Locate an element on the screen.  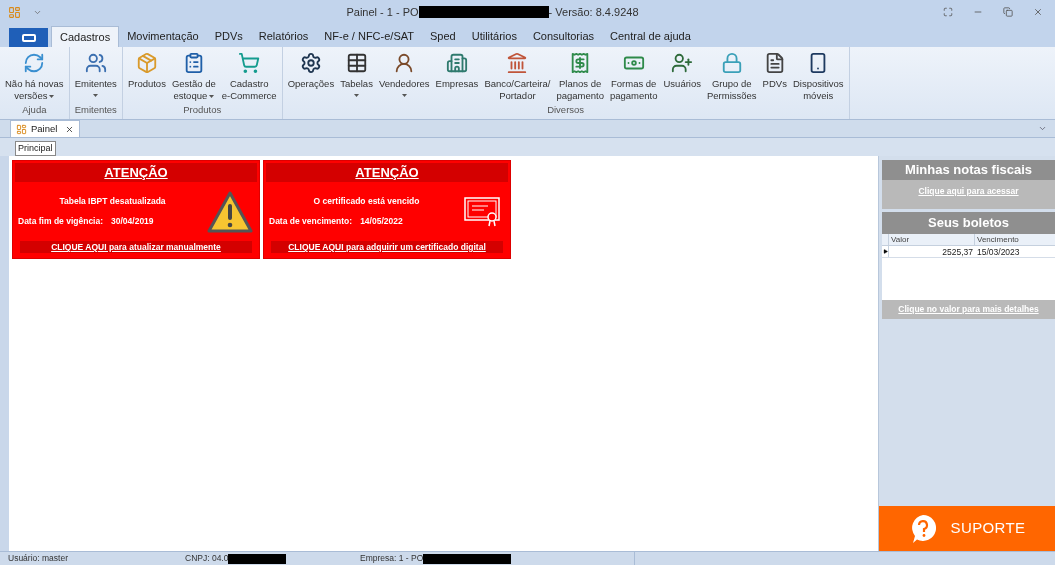
alert-link: CLIQUE AQUI para atualizar manualmente is located at coordinates (136, 247).